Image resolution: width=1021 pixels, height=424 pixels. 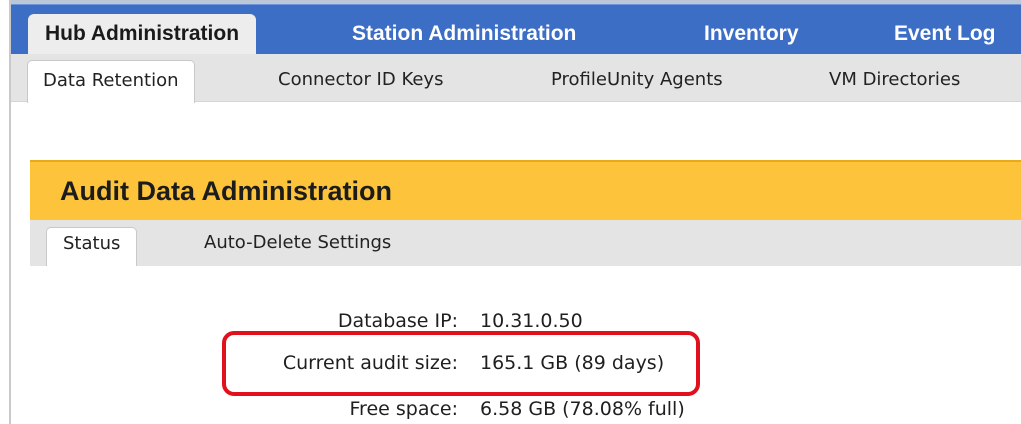 I want to click on tab-connector-id-keys: Connector ID Keys, so click(x=360, y=81).